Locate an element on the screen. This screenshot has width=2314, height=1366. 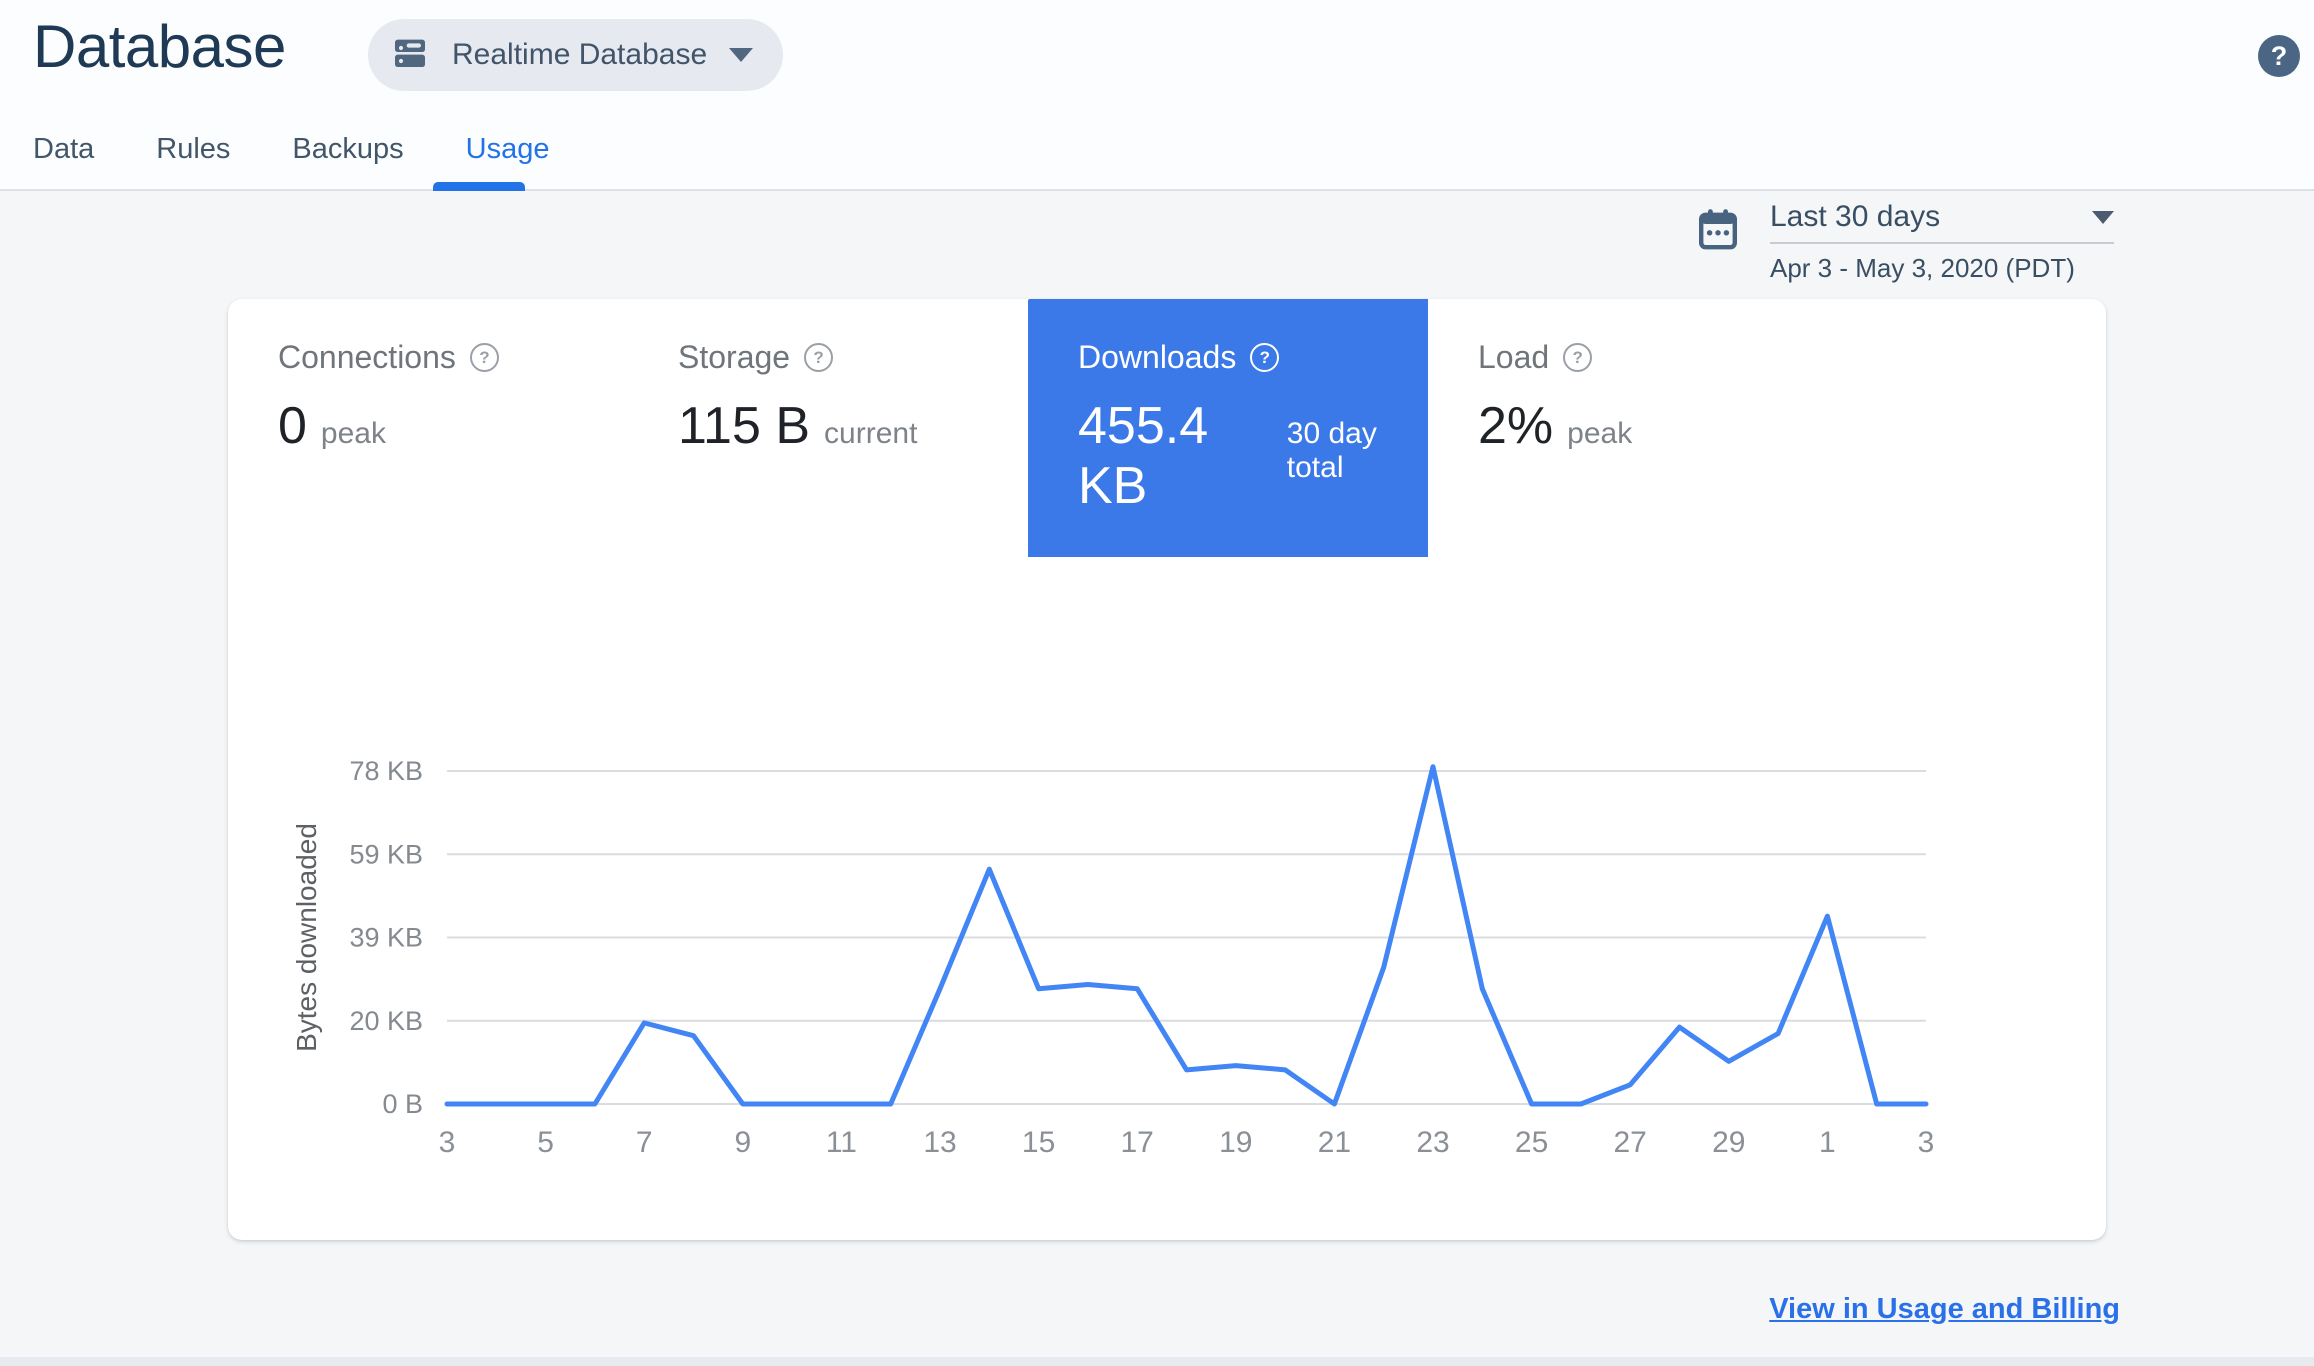
date-range-selector: Last 30 days Apr 3 - May 3, 2020 (PDT) is located at coordinates (1904, 242).